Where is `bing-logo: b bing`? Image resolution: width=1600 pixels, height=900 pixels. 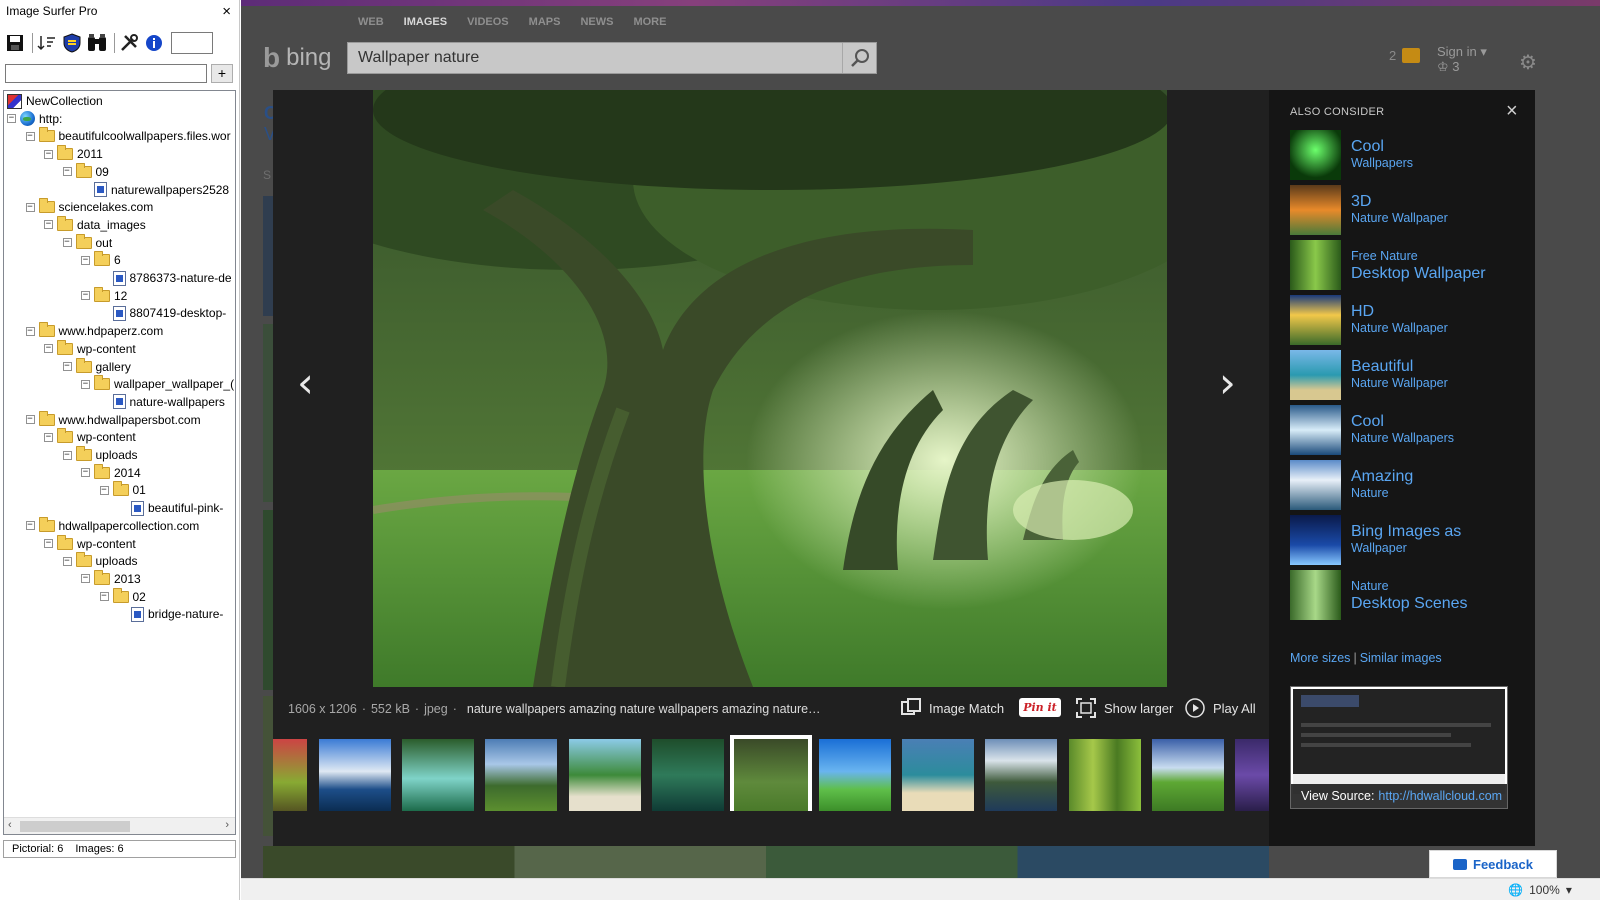 bing-logo: b bing is located at coordinates (297, 58).